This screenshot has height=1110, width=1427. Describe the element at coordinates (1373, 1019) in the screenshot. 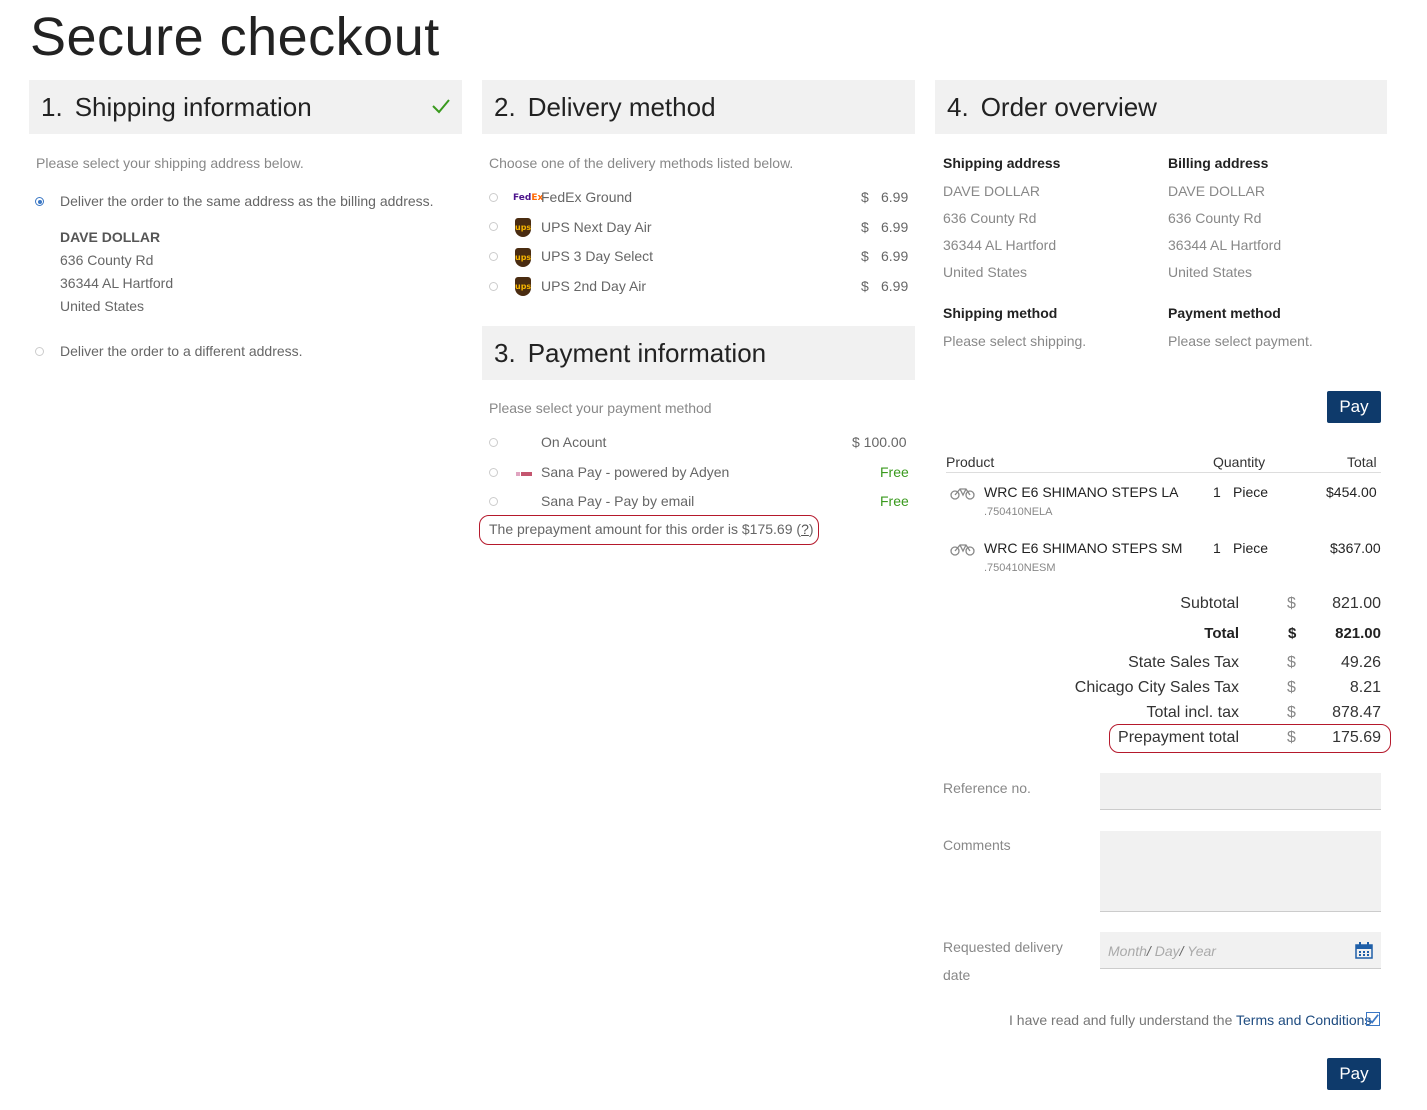

I see `terms-checkbox` at that location.